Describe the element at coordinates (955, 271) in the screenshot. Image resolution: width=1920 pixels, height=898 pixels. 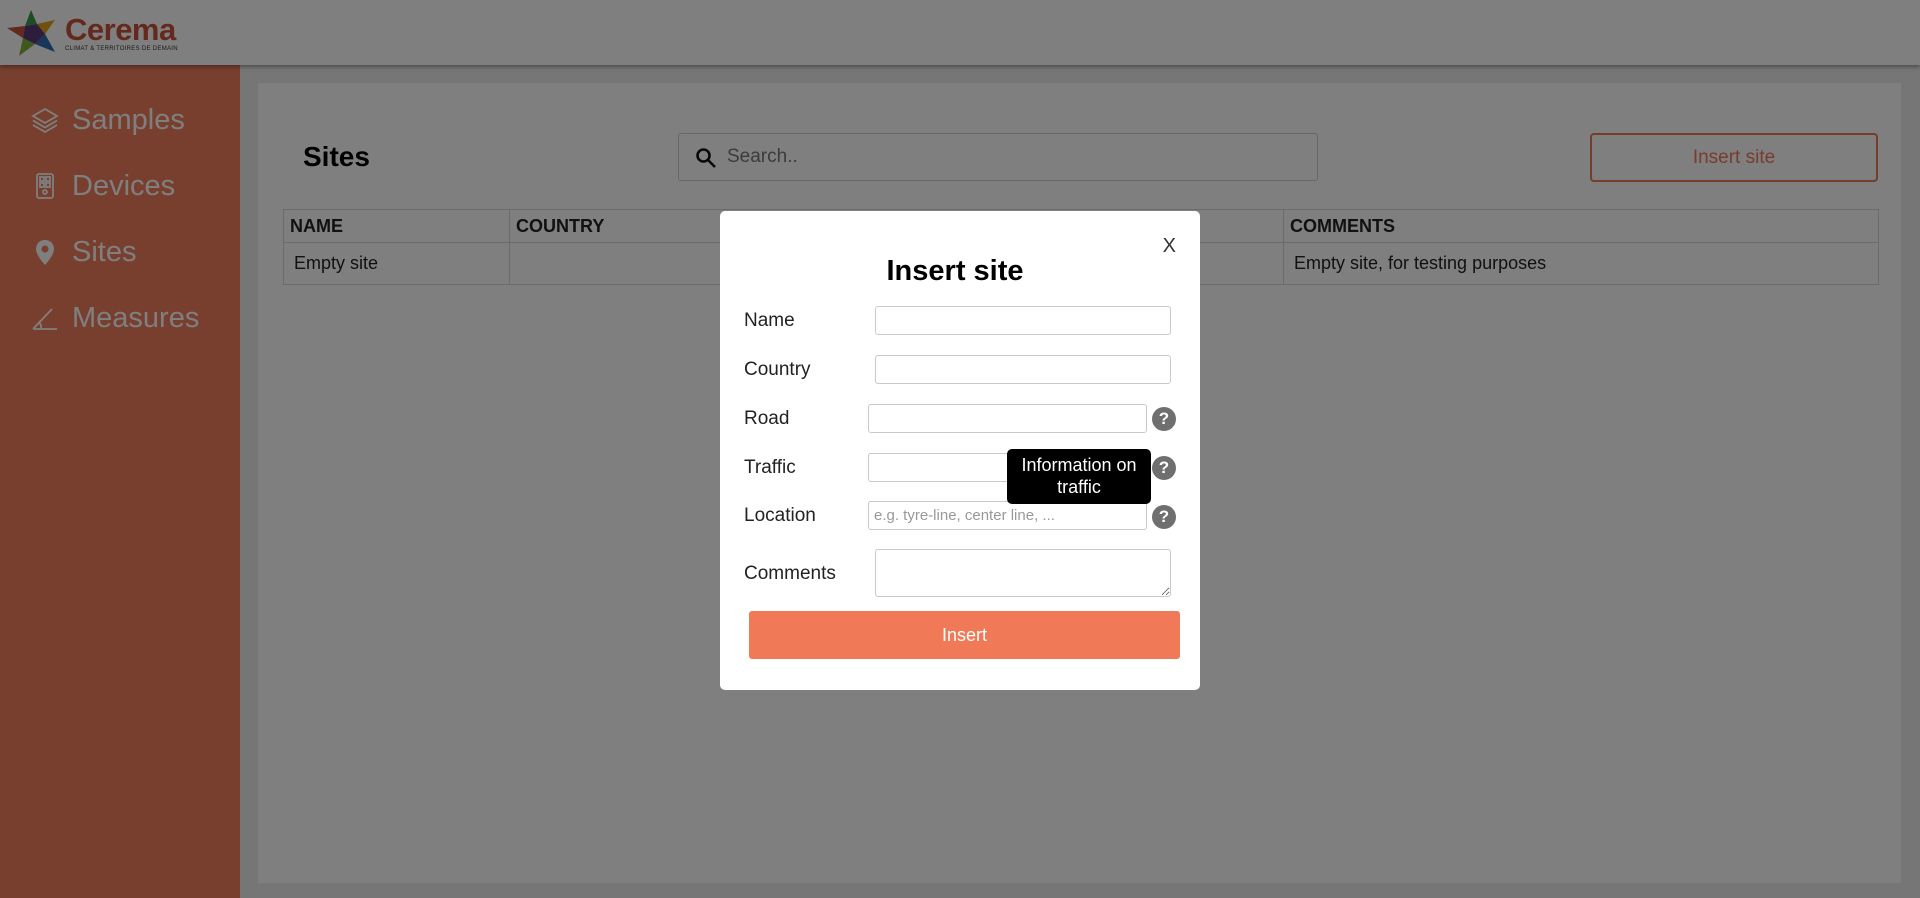
I see `dialog-title: Insert site` at that location.